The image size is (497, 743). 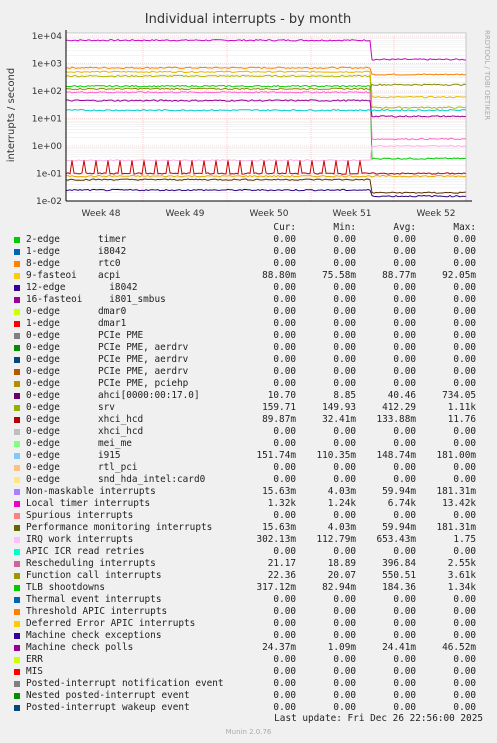 What do you see at coordinates (88, 503) in the screenshot?
I see `legend-name: Local timer interrupts` at bounding box center [88, 503].